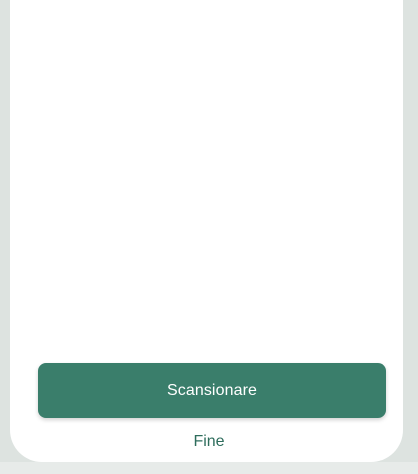  I want to click on bottom-edge, so click(209, 468).